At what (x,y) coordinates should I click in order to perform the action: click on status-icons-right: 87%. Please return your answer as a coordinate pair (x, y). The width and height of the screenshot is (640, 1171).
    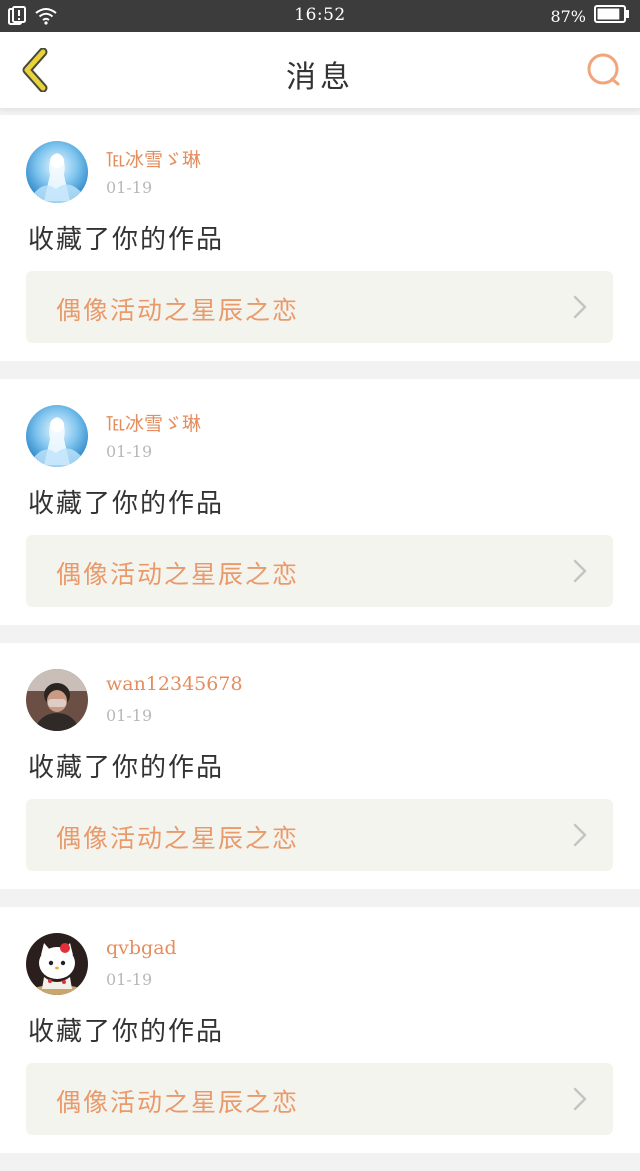
    Looking at the image, I should click on (590, 16).